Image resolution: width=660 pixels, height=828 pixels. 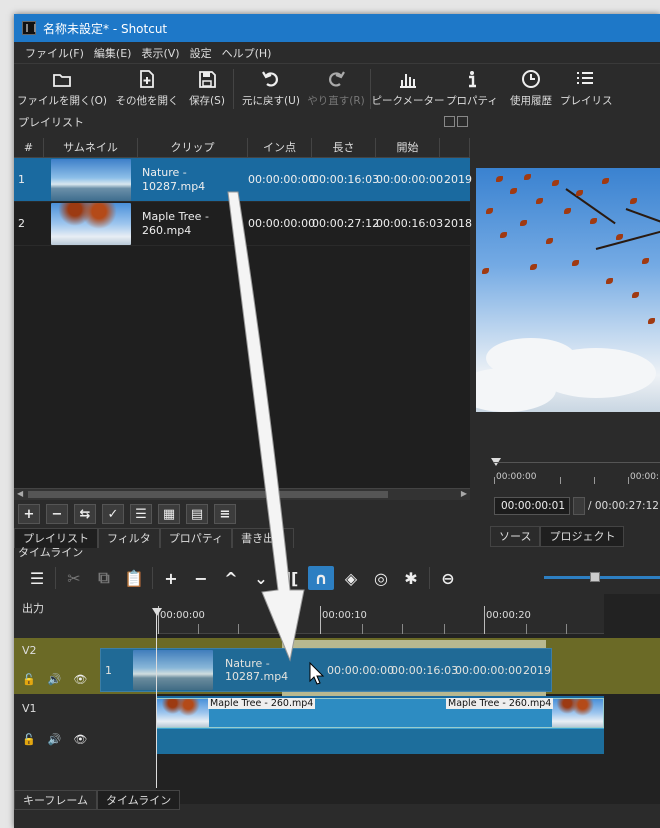 I want to click on scroll-right-icon: ▶, so click(x=464, y=493).